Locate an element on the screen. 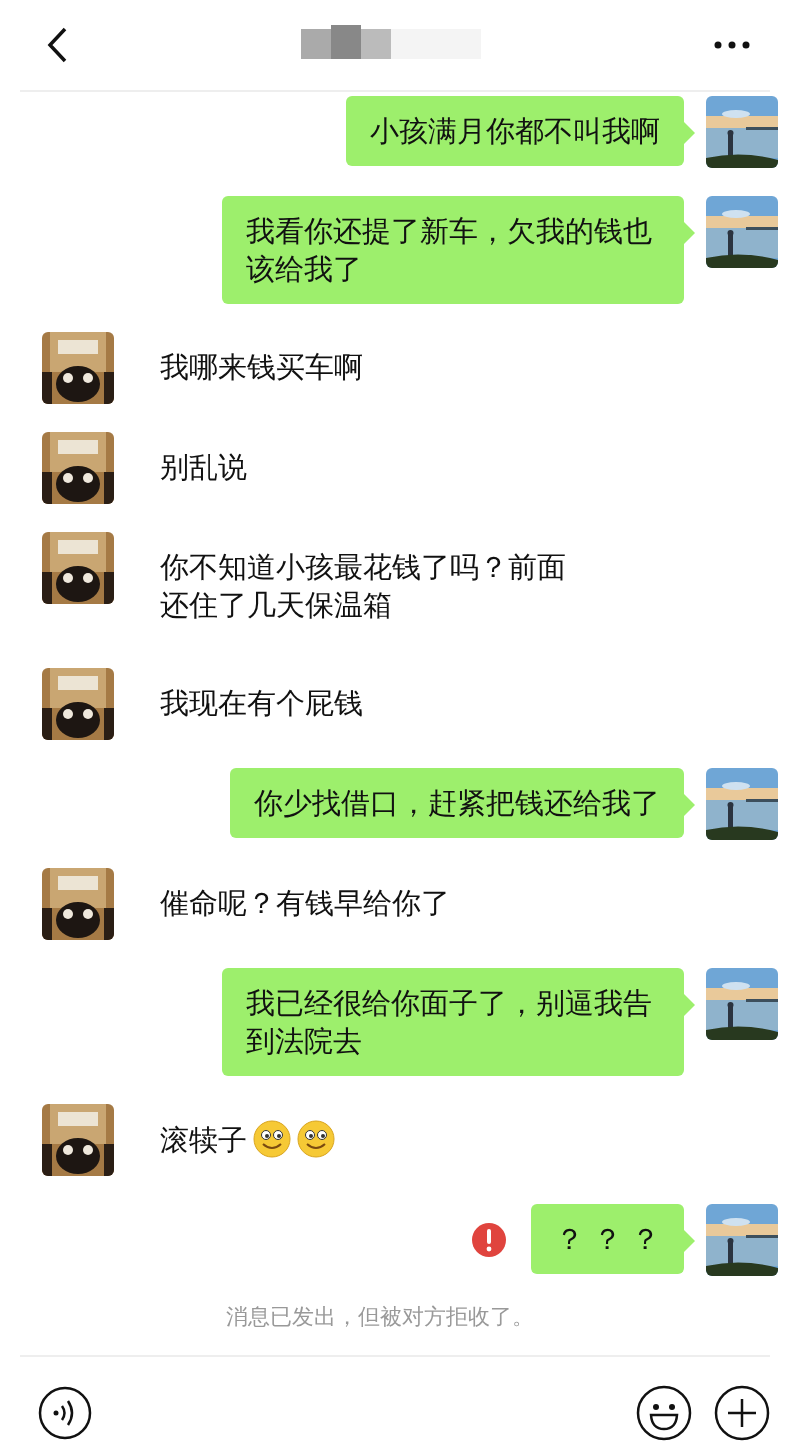  message-text: 我现在有个屁钱 is located at coordinates (261, 703).